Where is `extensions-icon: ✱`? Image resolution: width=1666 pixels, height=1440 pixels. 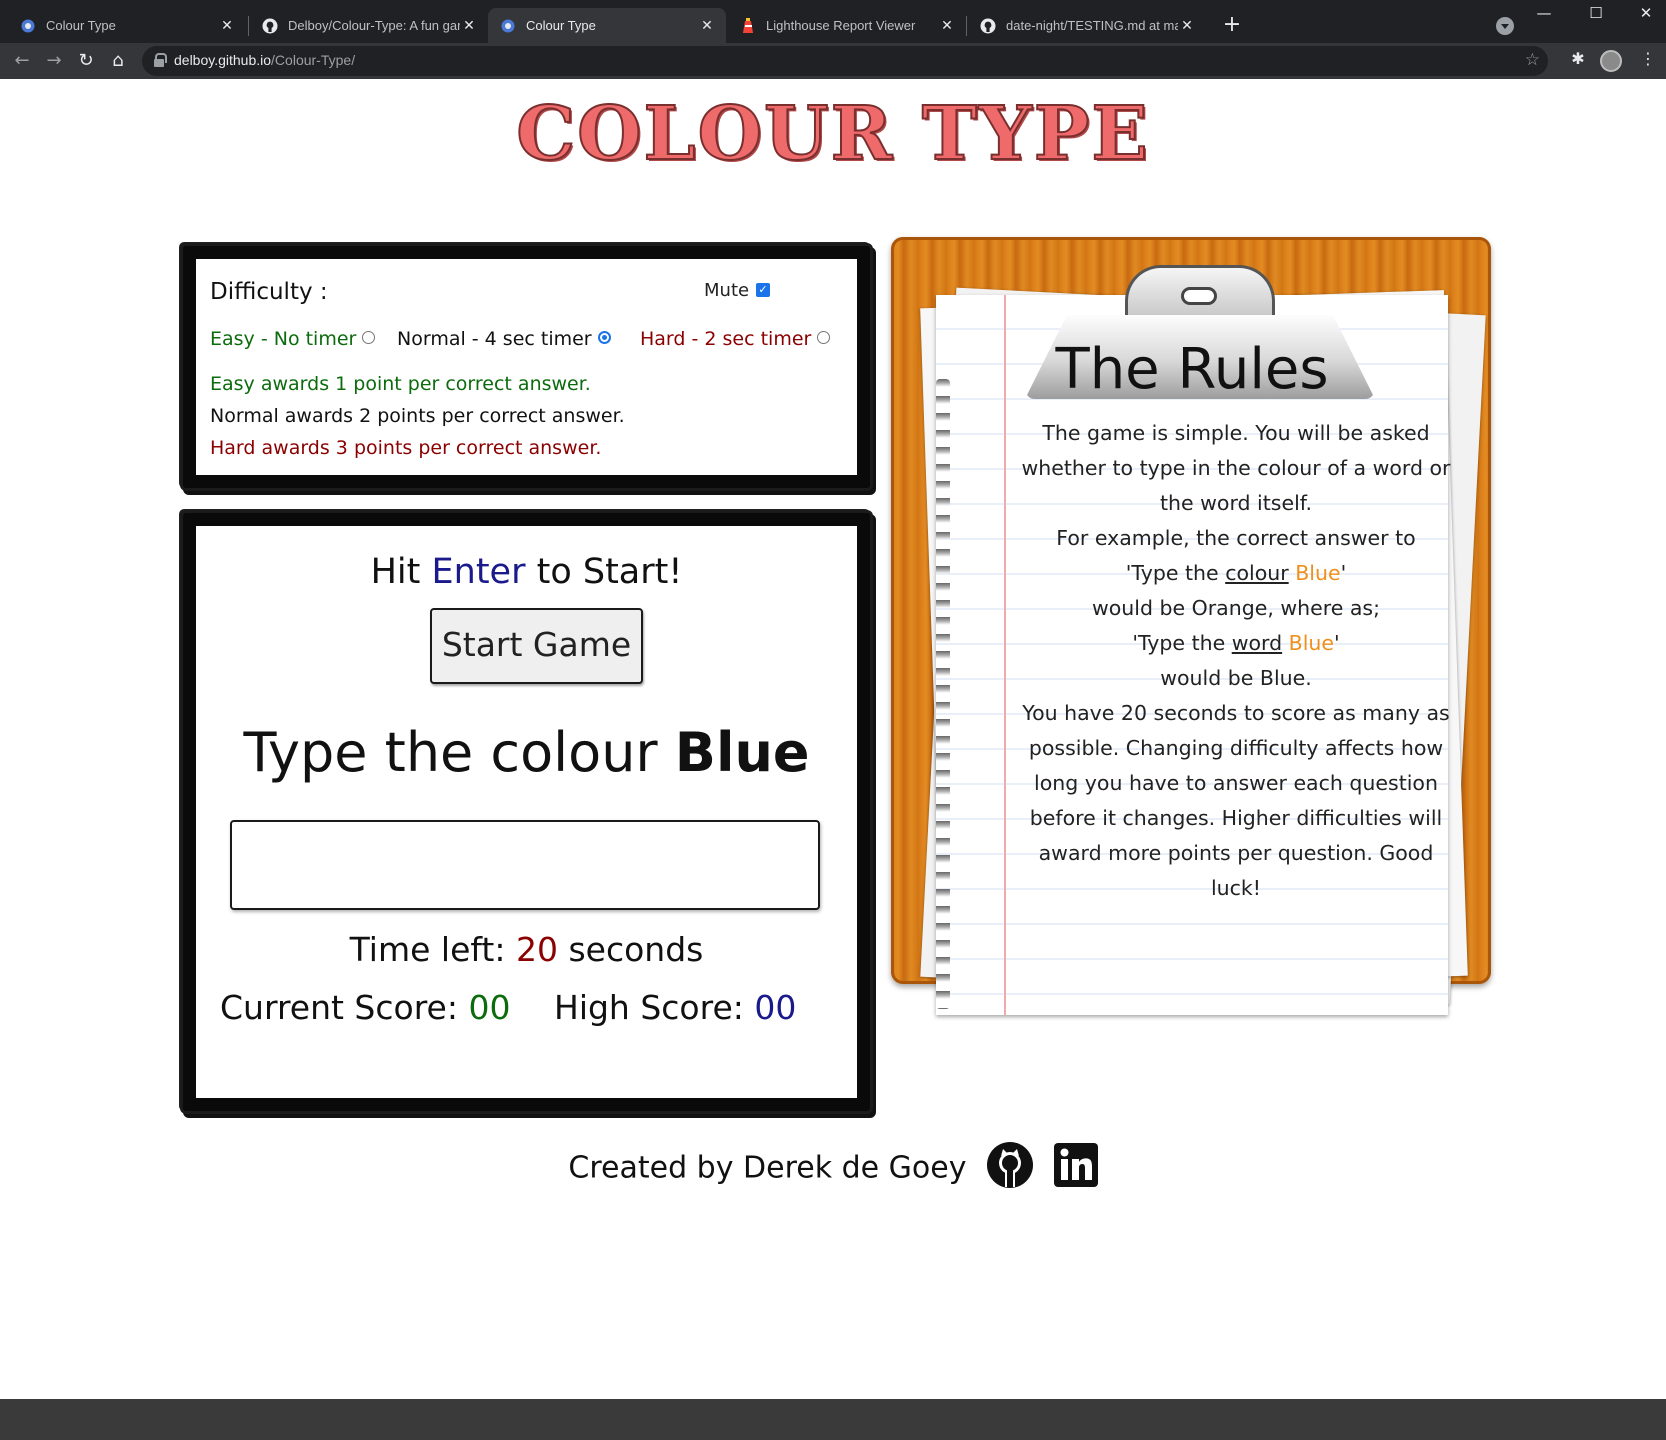 extensions-icon: ✱ is located at coordinates (1578, 58).